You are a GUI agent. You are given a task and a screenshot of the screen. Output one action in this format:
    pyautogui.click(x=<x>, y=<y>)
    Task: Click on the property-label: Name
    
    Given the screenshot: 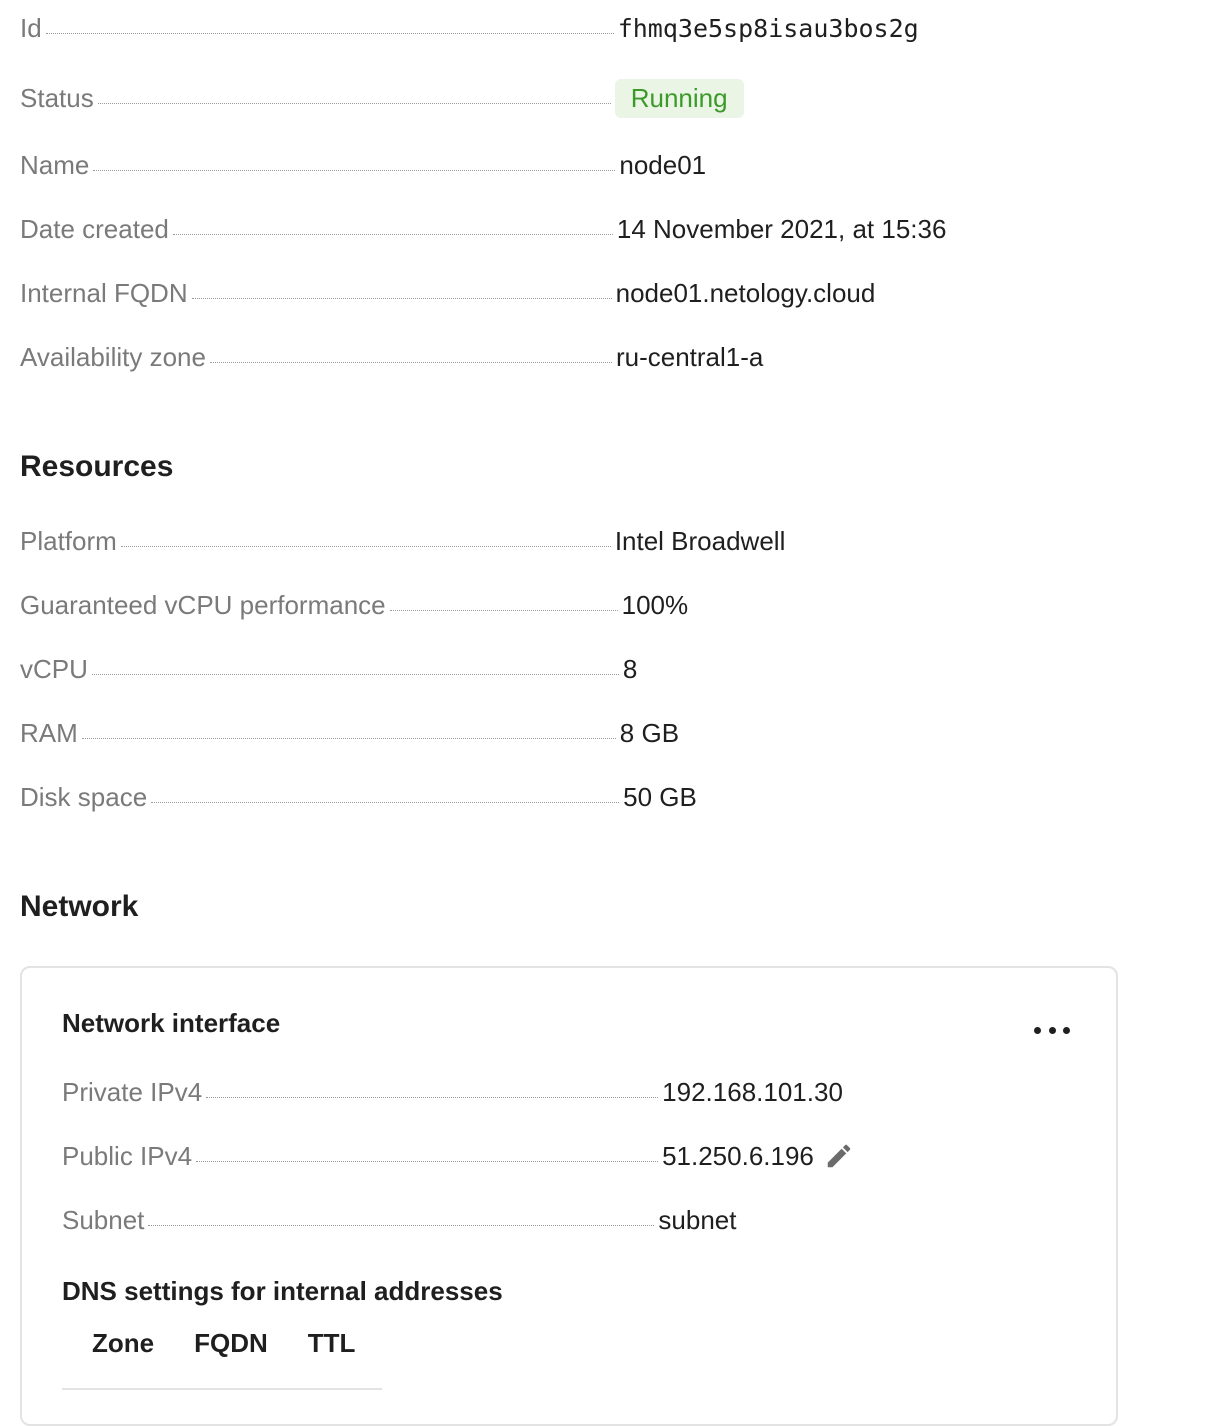 What is the action you would take?
    pyautogui.click(x=55, y=164)
    